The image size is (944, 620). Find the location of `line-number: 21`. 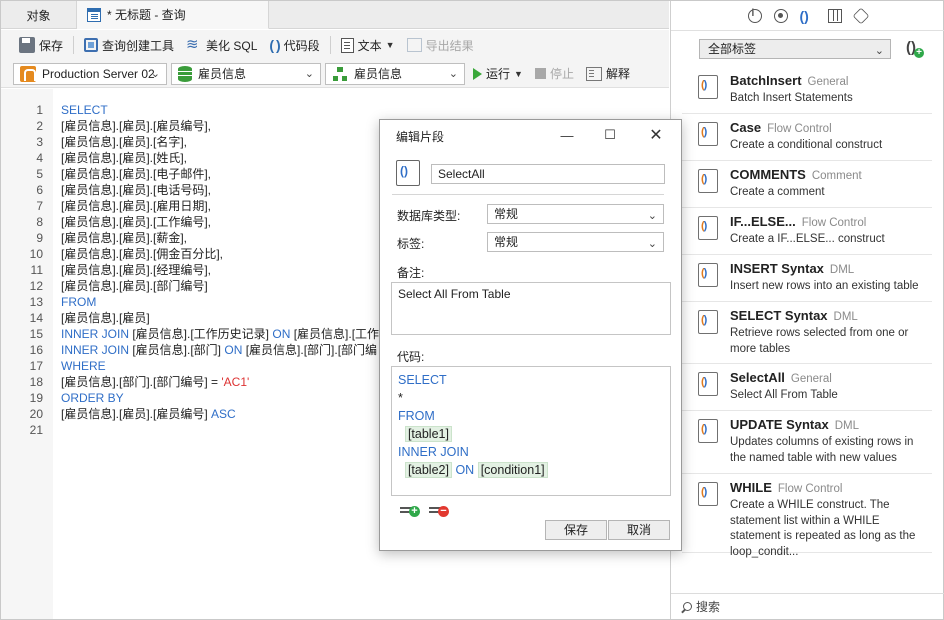

line-number: 21 is located at coordinates (36, 430).